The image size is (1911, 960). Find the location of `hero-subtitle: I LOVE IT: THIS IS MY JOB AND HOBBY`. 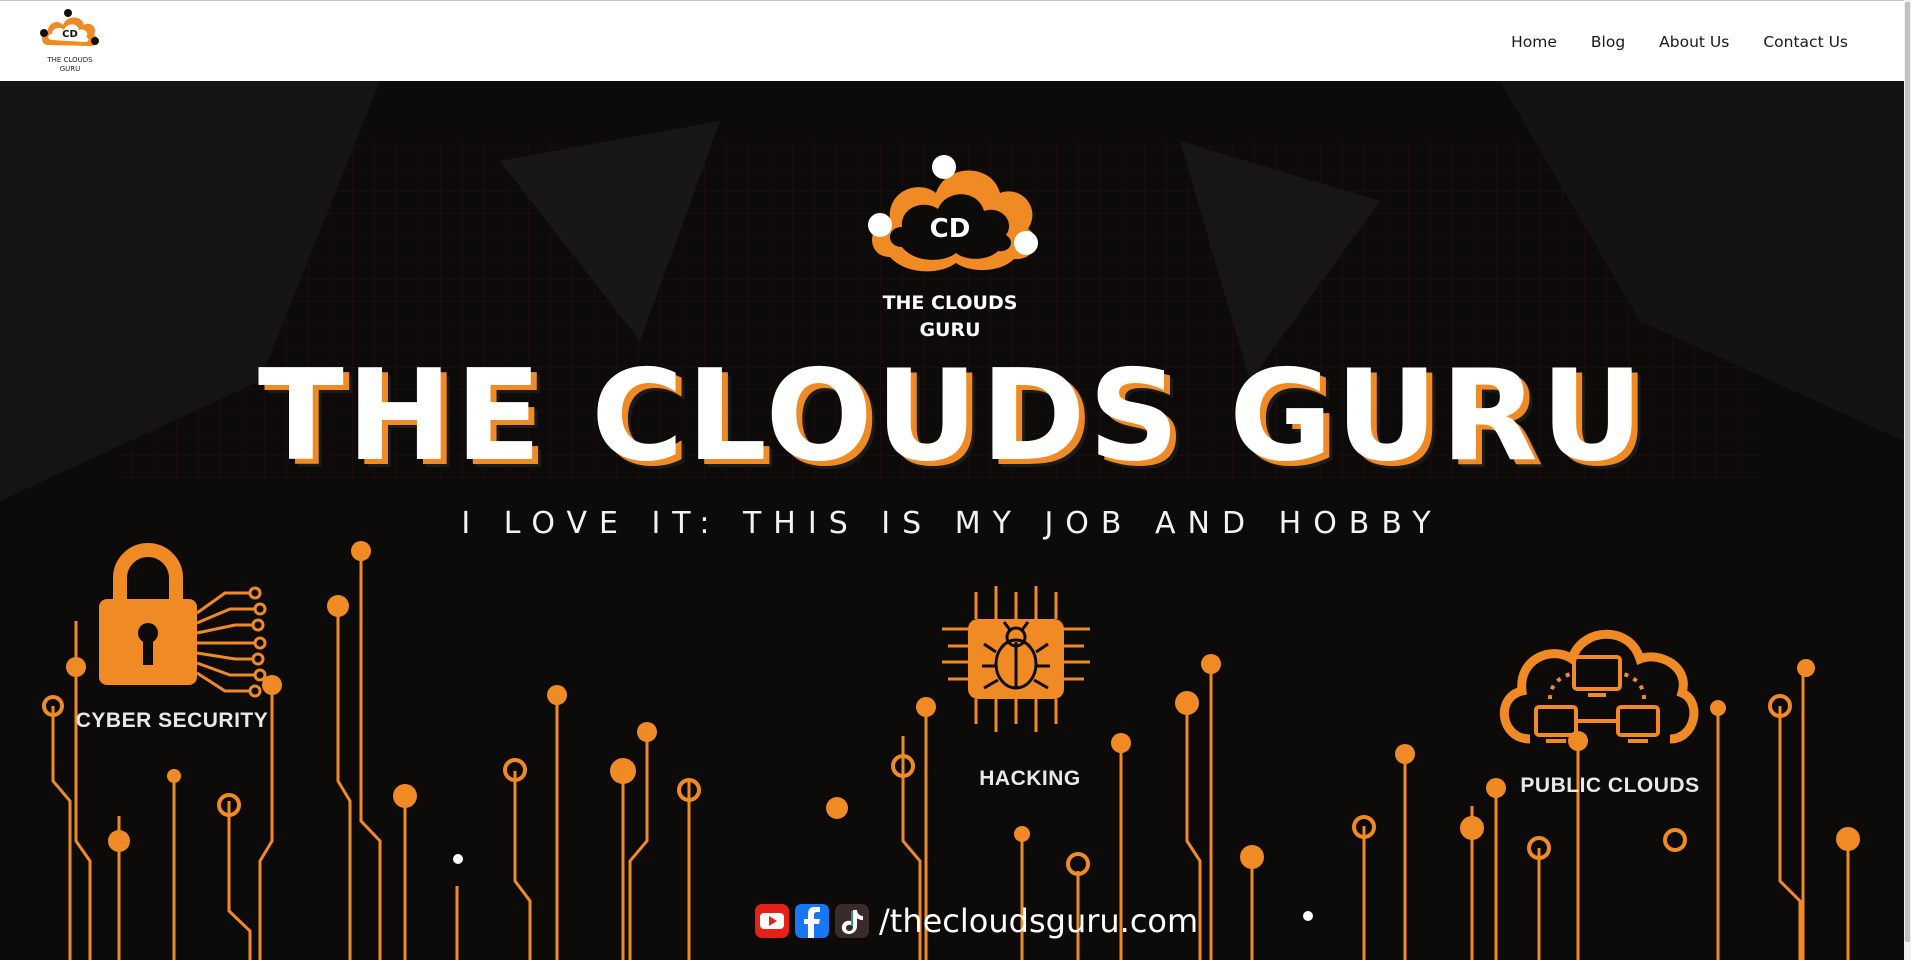

hero-subtitle: I LOVE IT: THIS IS MY JOB AND HOBBY is located at coordinates (952, 523).